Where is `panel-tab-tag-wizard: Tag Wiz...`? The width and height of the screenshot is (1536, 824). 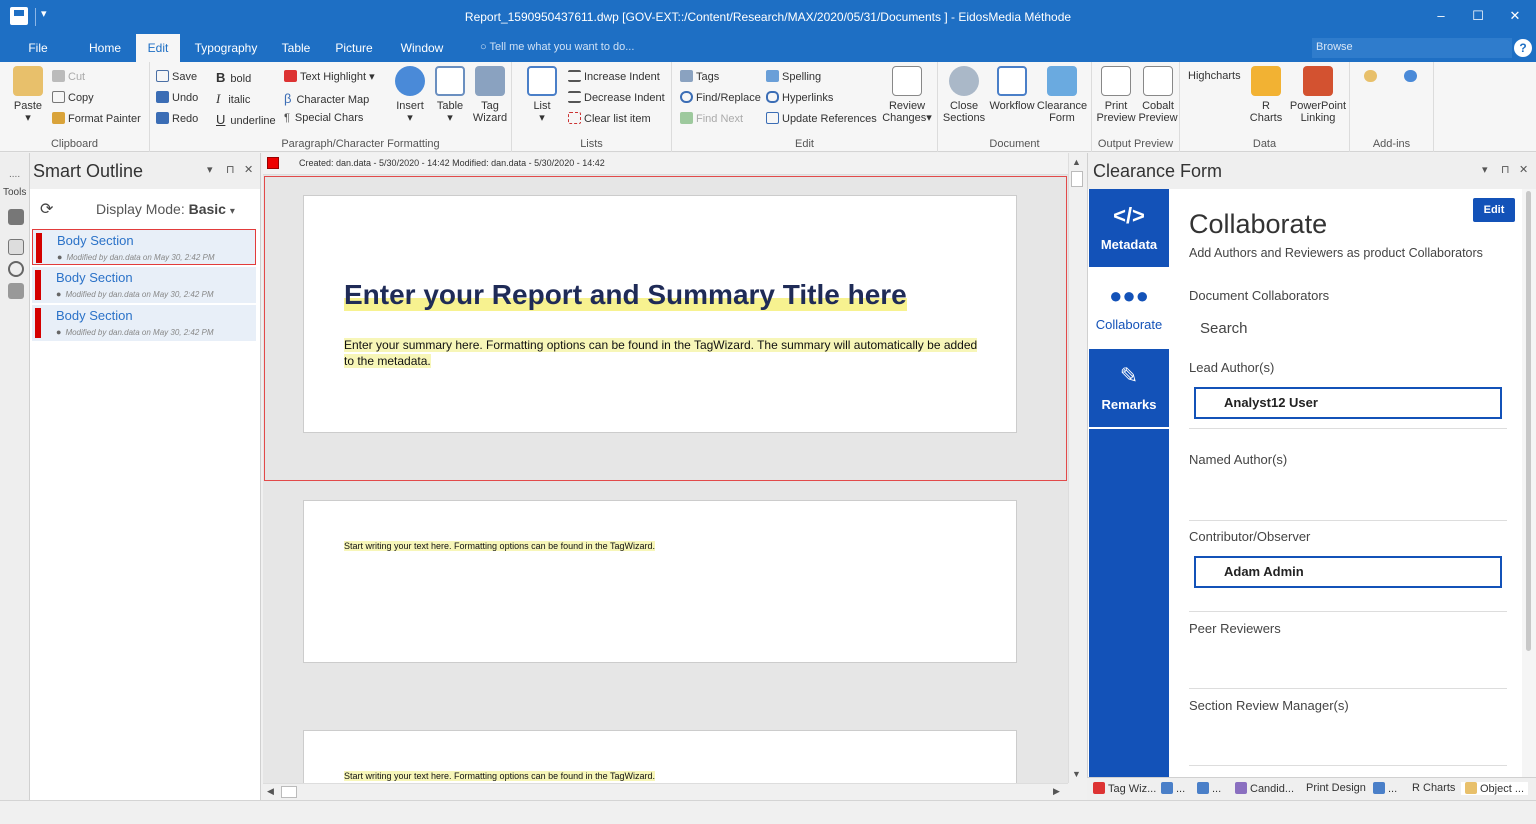
panel-tab-tag-wizard: Tag Wiz... is located at coordinates (1124, 788).